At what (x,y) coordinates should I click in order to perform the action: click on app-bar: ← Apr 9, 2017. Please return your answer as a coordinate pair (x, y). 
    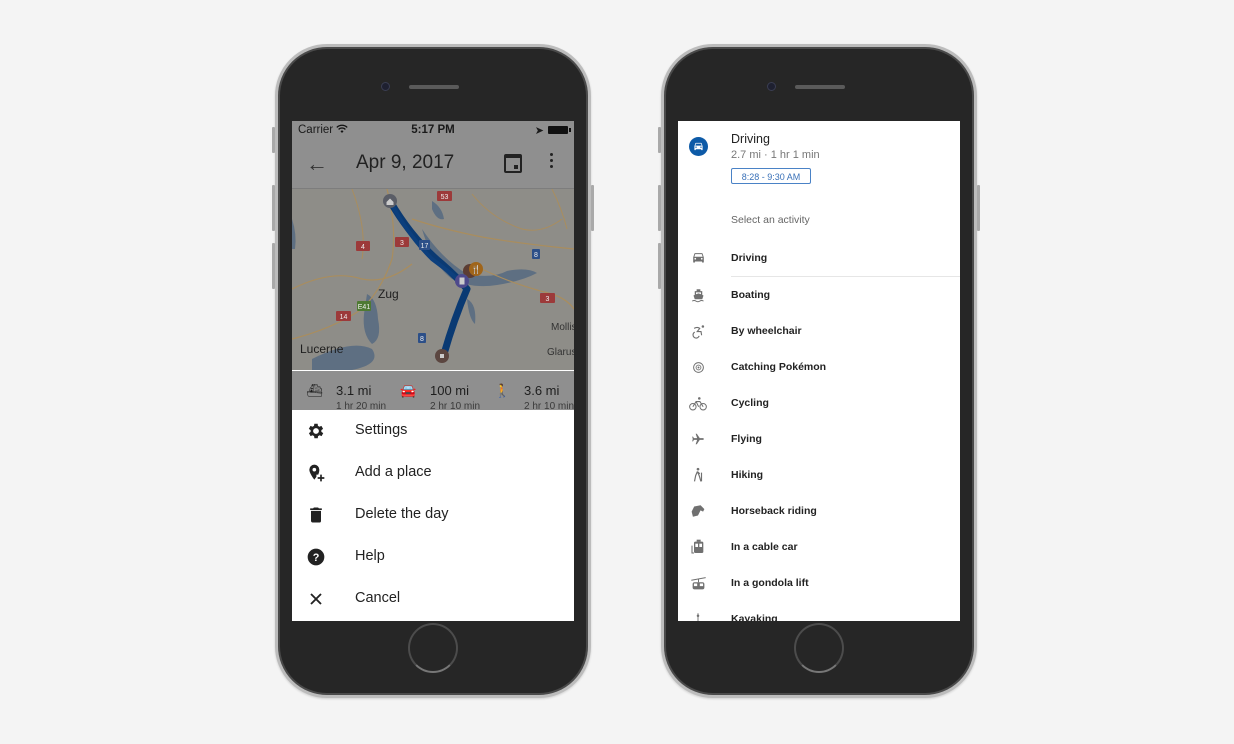
    Looking at the image, I should click on (433, 165).